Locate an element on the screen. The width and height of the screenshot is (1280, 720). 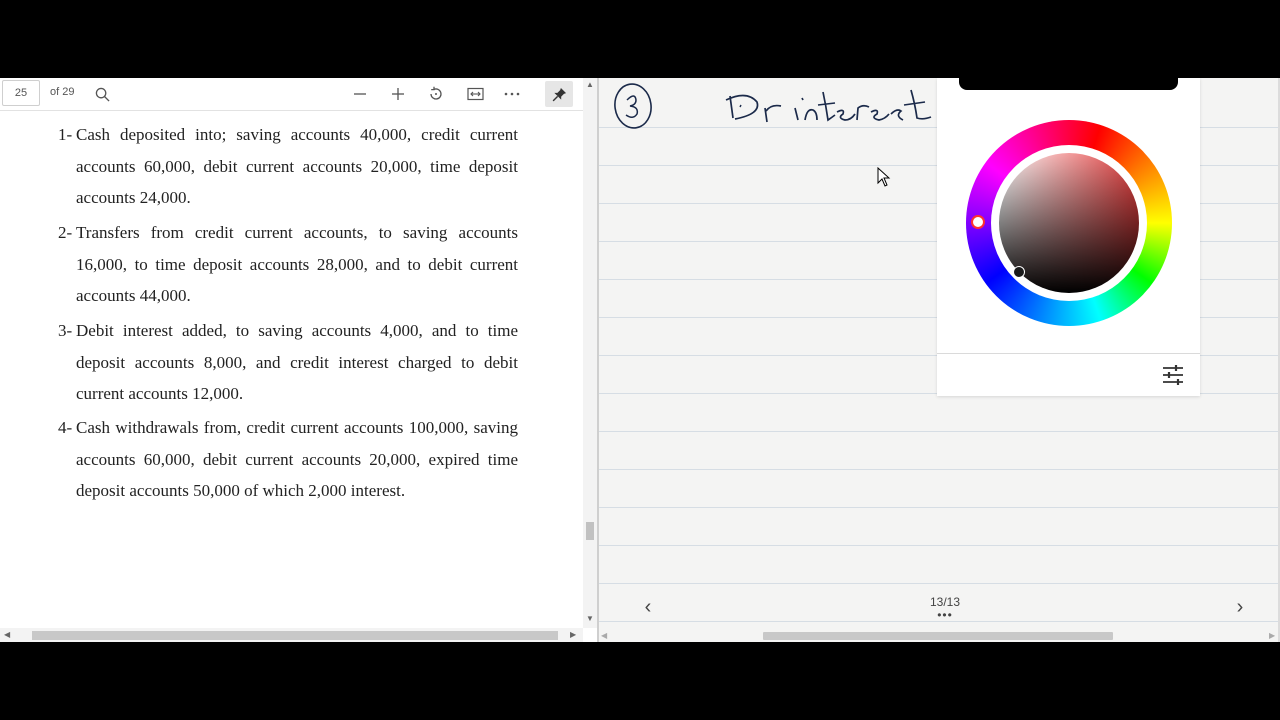
hue-ring is located at coordinates (1069, 223).